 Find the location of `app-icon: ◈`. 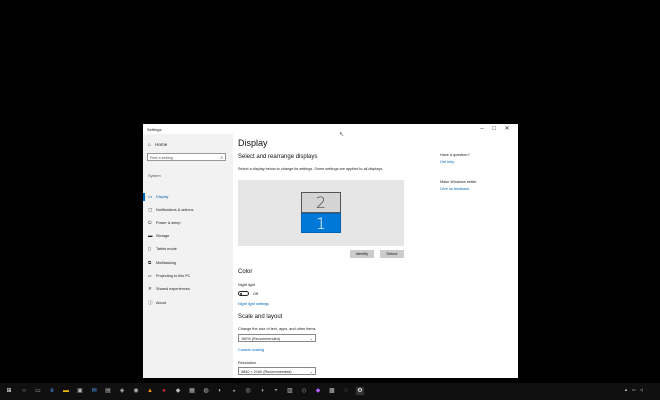

app-icon: ◈ is located at coordinates (122, 391).